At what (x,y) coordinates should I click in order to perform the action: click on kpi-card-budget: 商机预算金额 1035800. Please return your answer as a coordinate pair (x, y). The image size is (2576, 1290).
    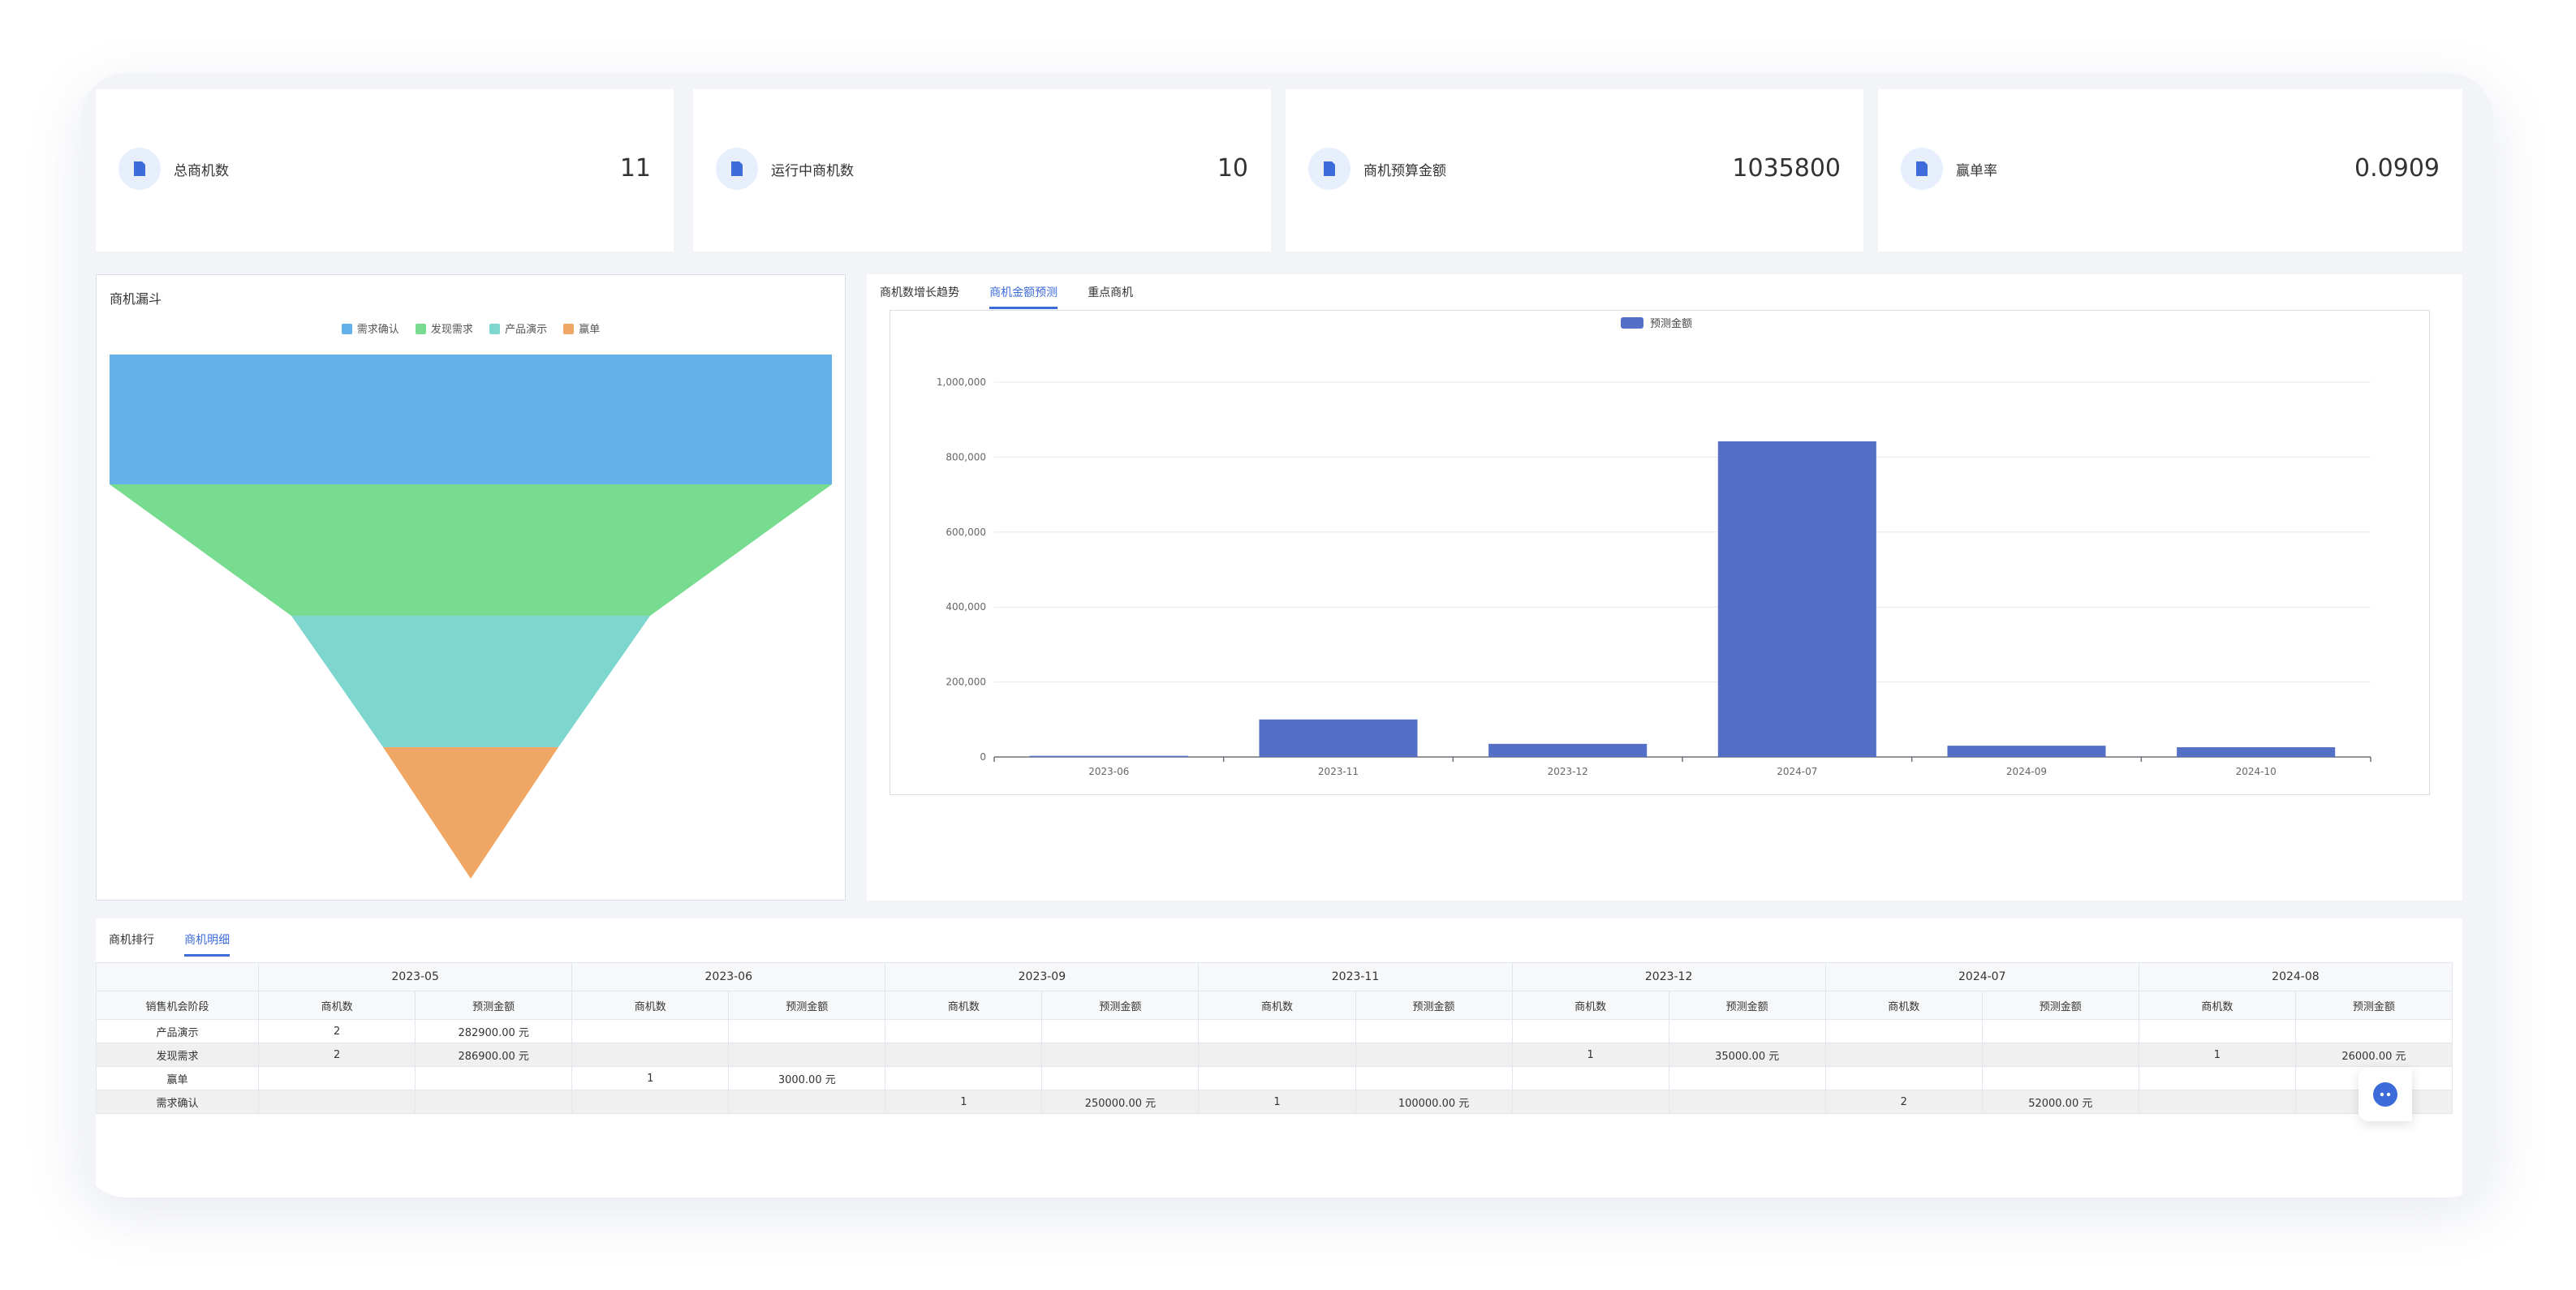
    Looking at the image, I should click on (1575, 170).